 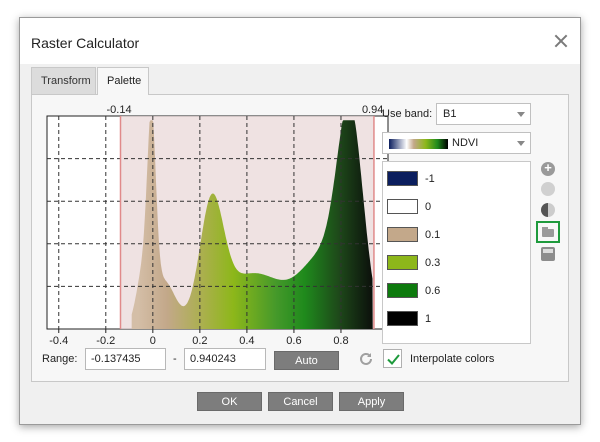 I want to click on color-value: 0.3, so click(x=433, y=263).